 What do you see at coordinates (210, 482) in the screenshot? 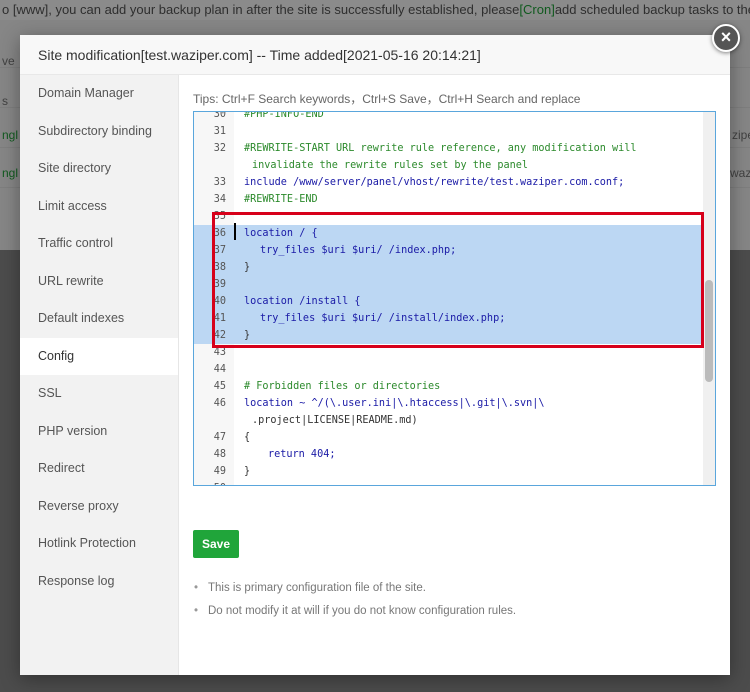
I see `line-number: 50` at bounding box center [210, 482].